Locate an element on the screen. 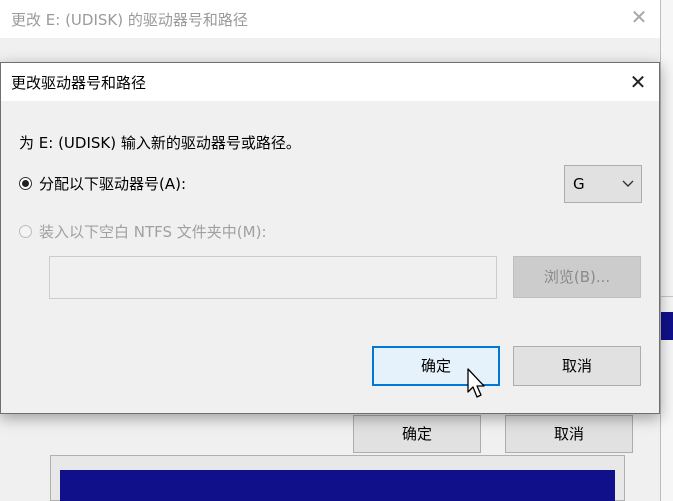 The width and height of the screenshot is (673, 501). background-window-divider is located at coordinates (667, 296).